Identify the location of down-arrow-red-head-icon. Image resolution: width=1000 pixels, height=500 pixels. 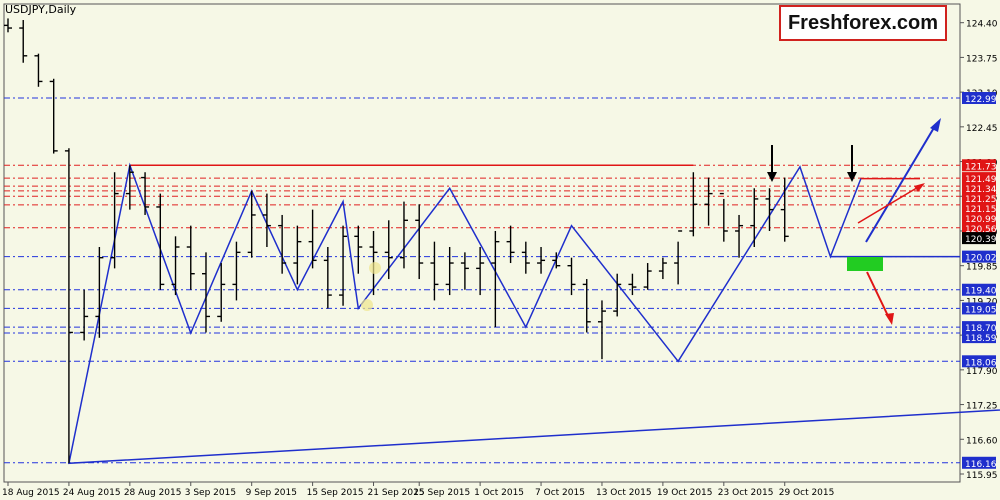
(889, 319).